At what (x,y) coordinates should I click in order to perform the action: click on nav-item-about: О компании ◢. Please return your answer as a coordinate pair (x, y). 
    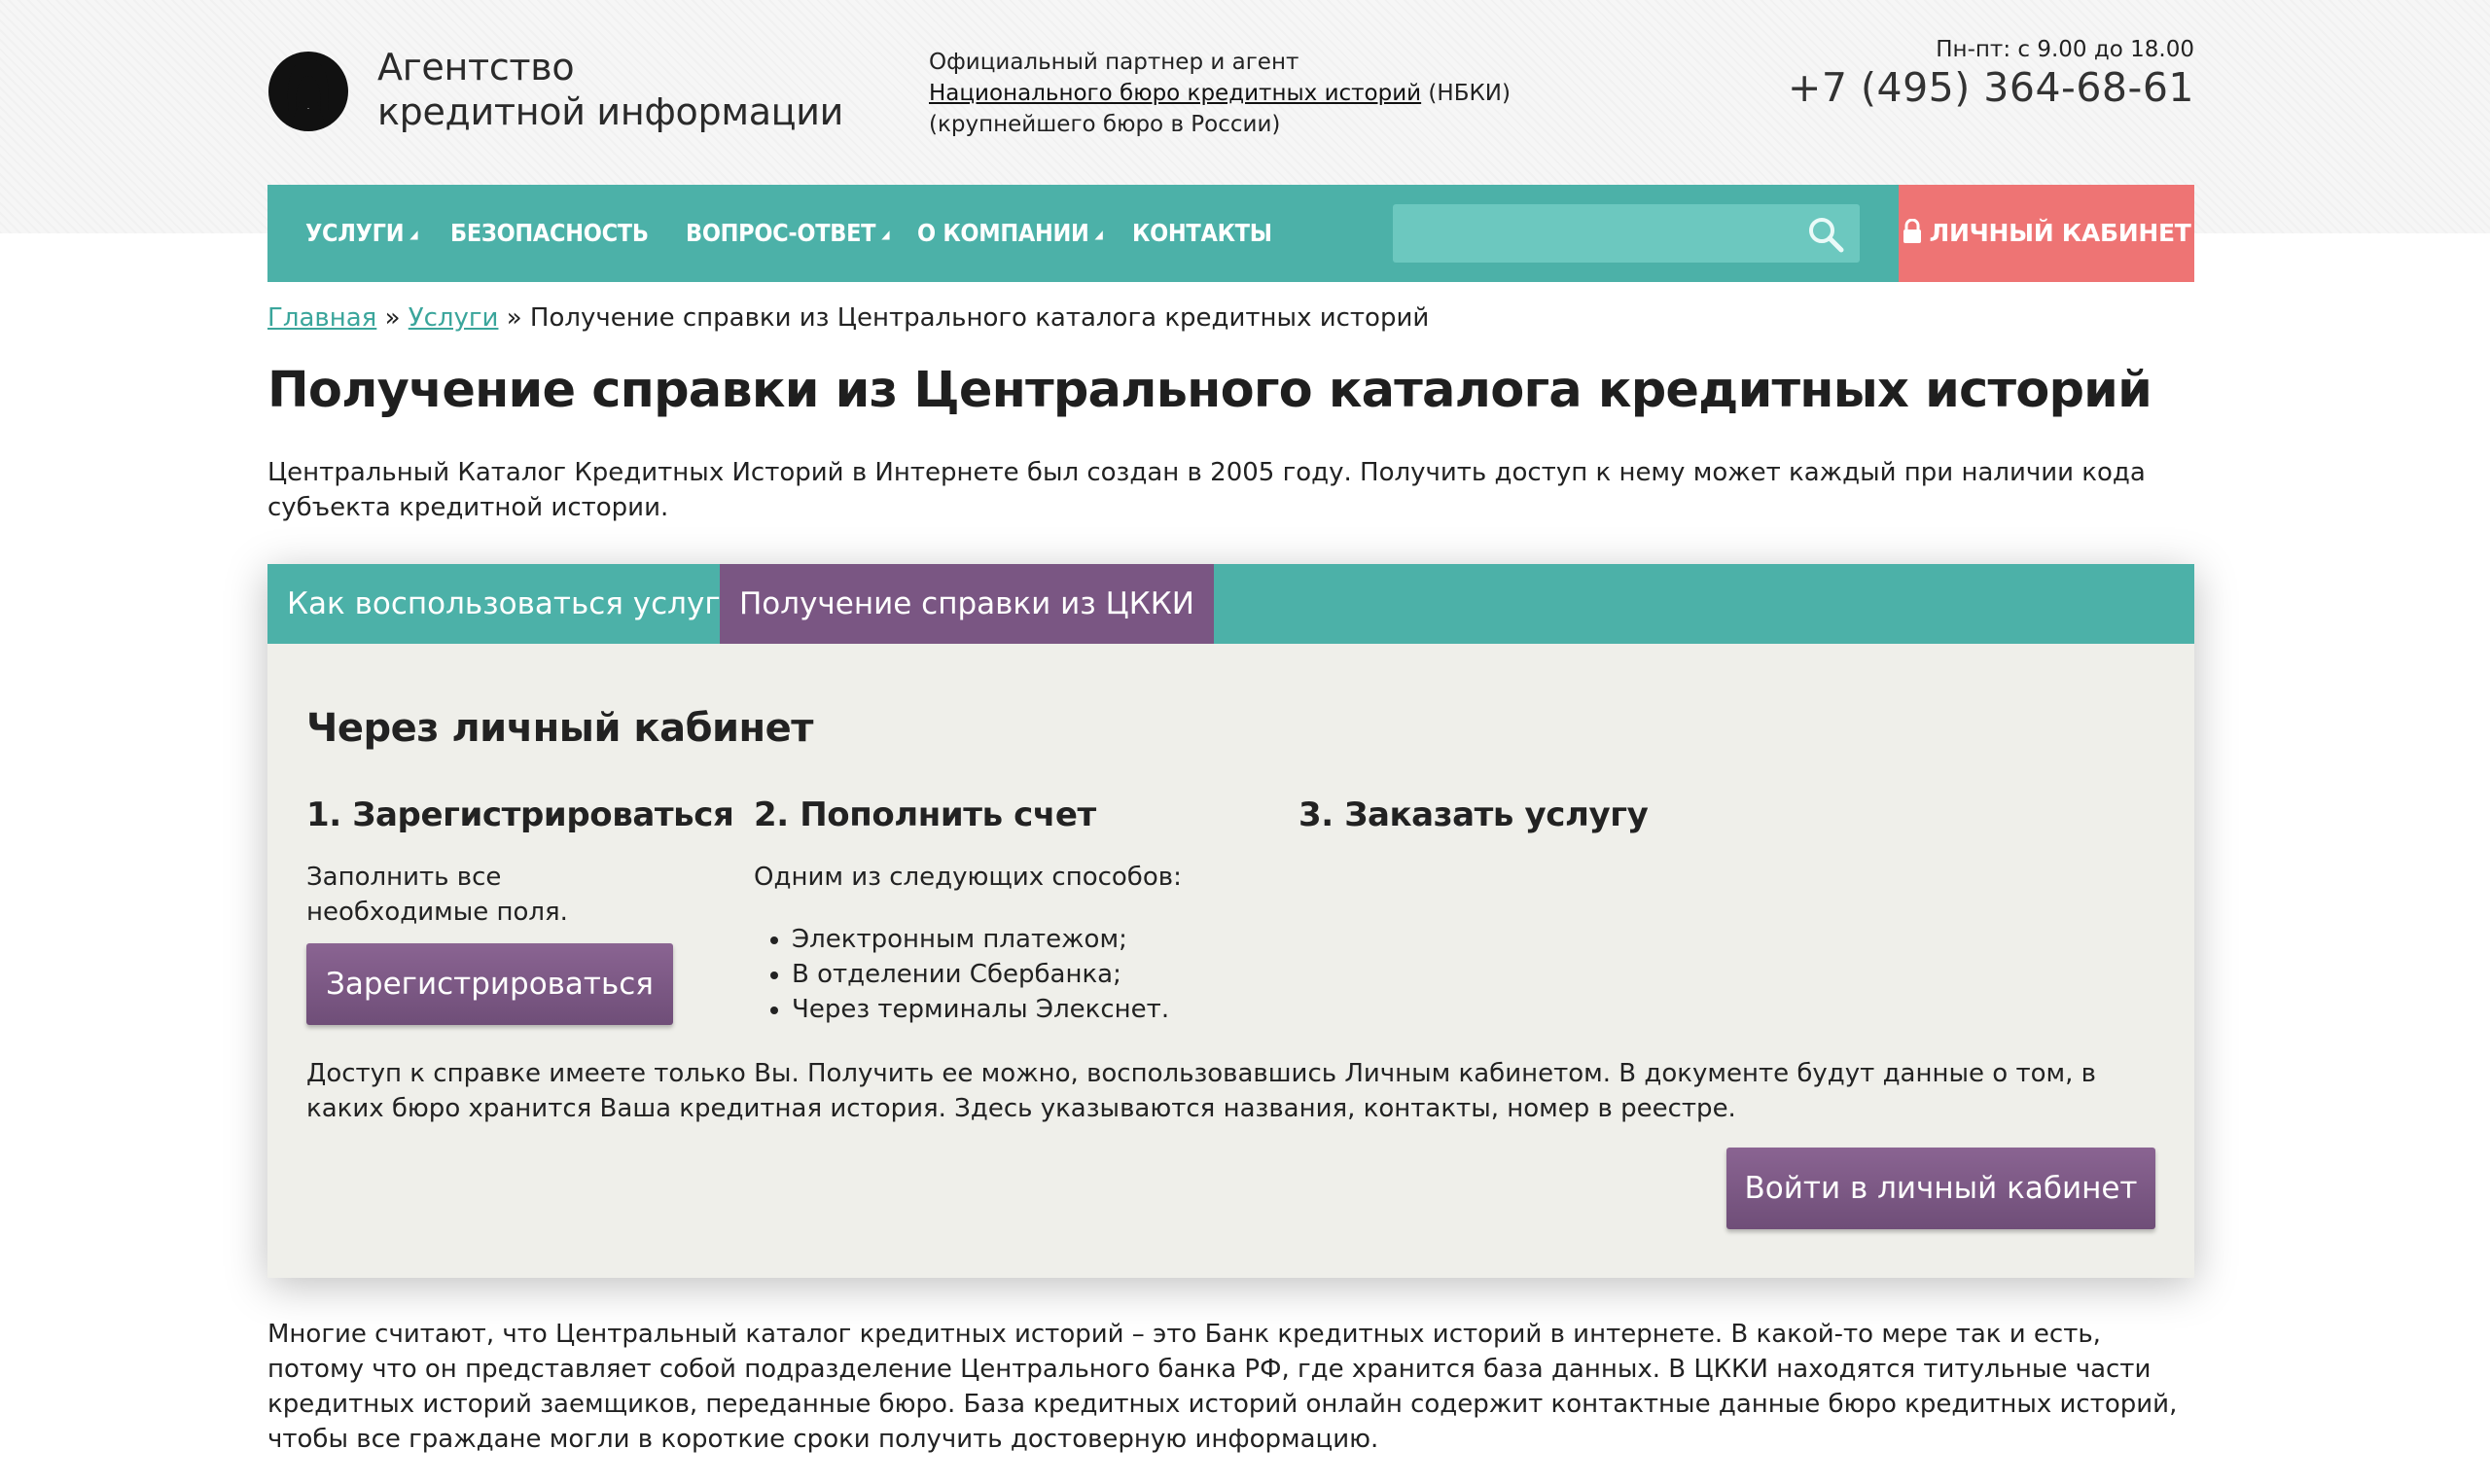
    Looking at the image, I should click on (1010, 234).